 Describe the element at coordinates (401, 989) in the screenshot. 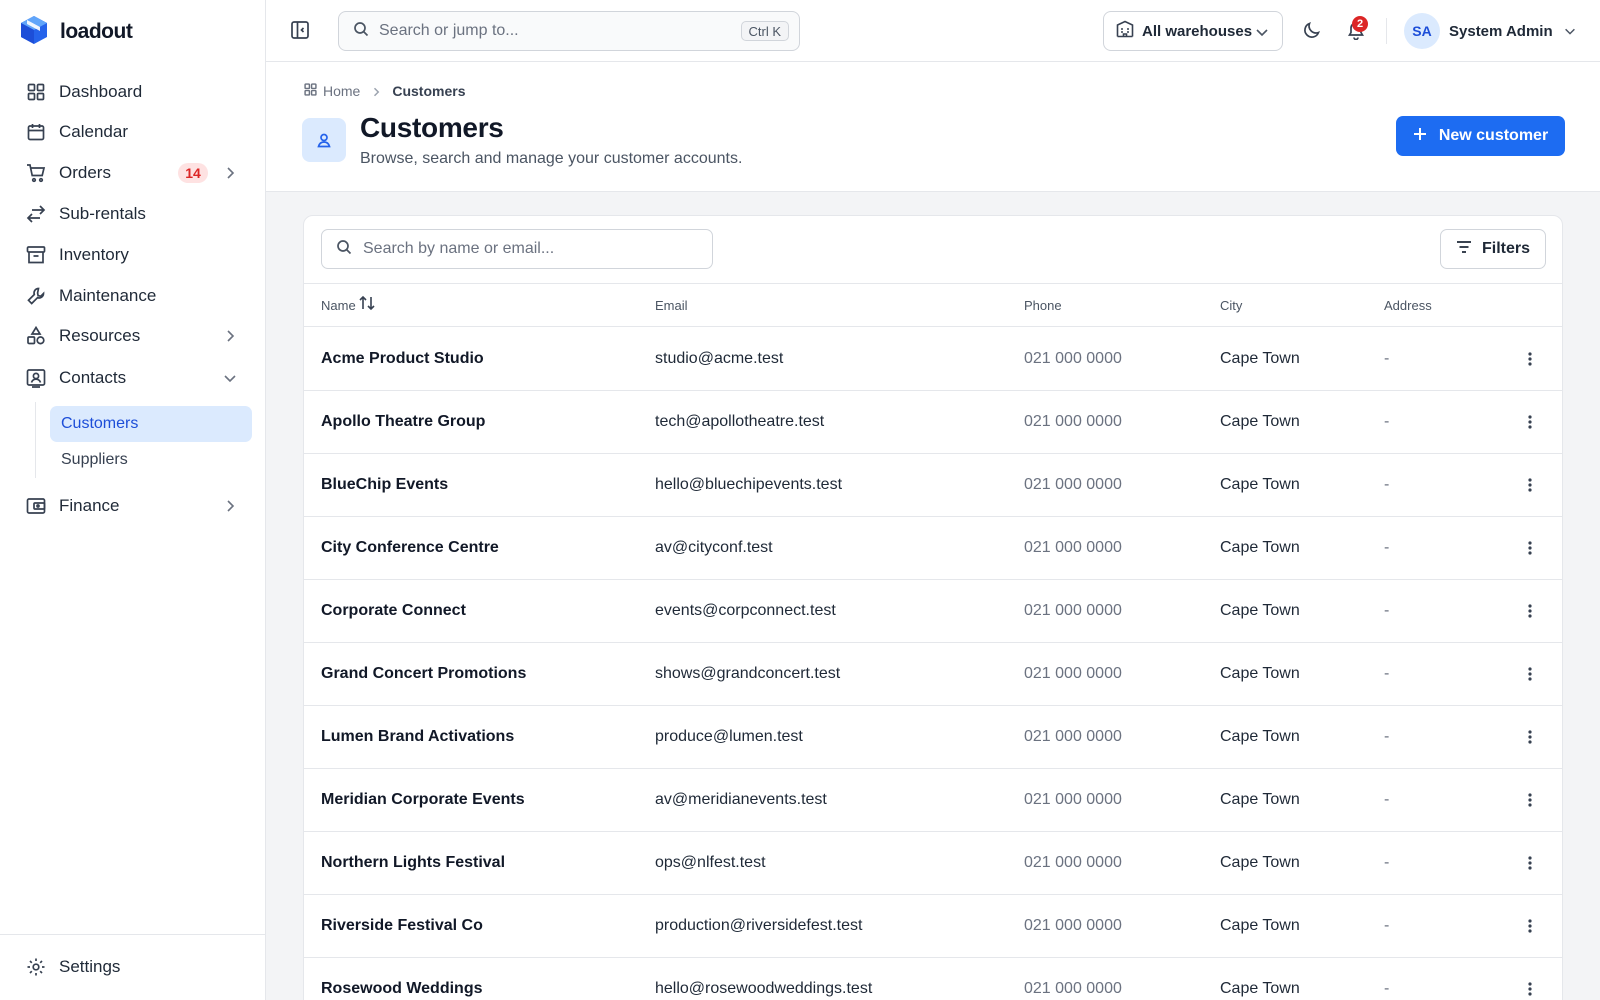

I see `customer-name: Rosewood Weddings` at that location.